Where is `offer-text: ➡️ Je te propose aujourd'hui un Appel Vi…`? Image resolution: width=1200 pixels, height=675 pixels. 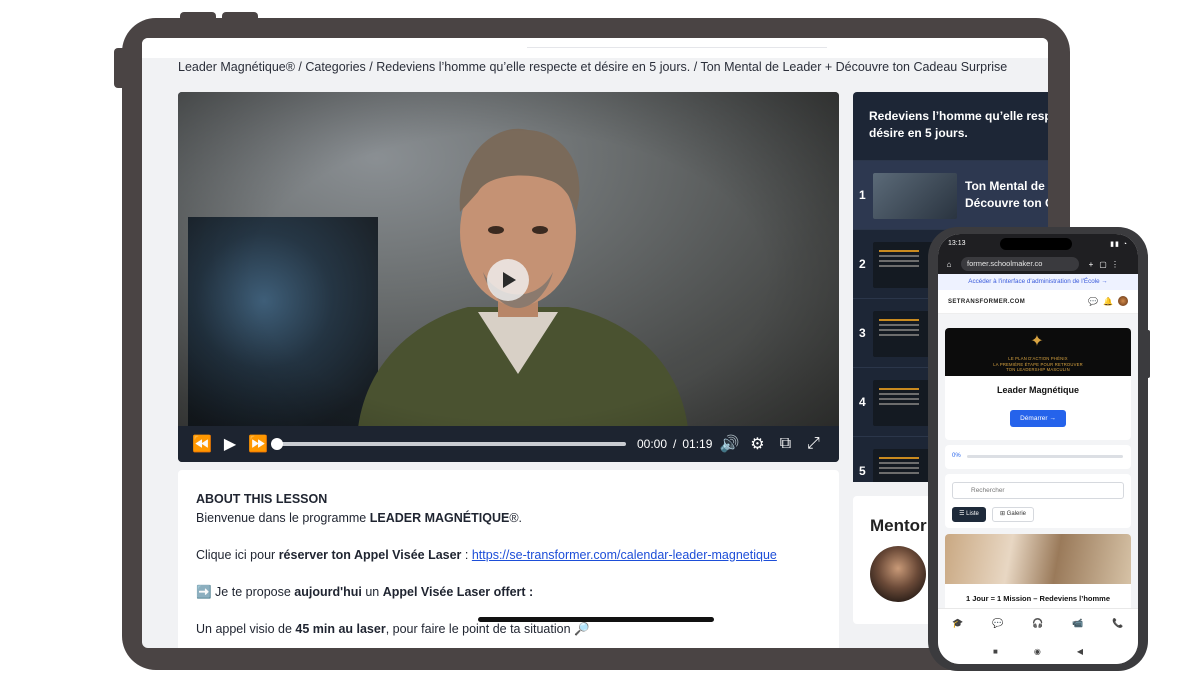 offer-text: ➡️ Je te propose aujourd'hui un Appel Vi… is located at coordinates (365, 592).